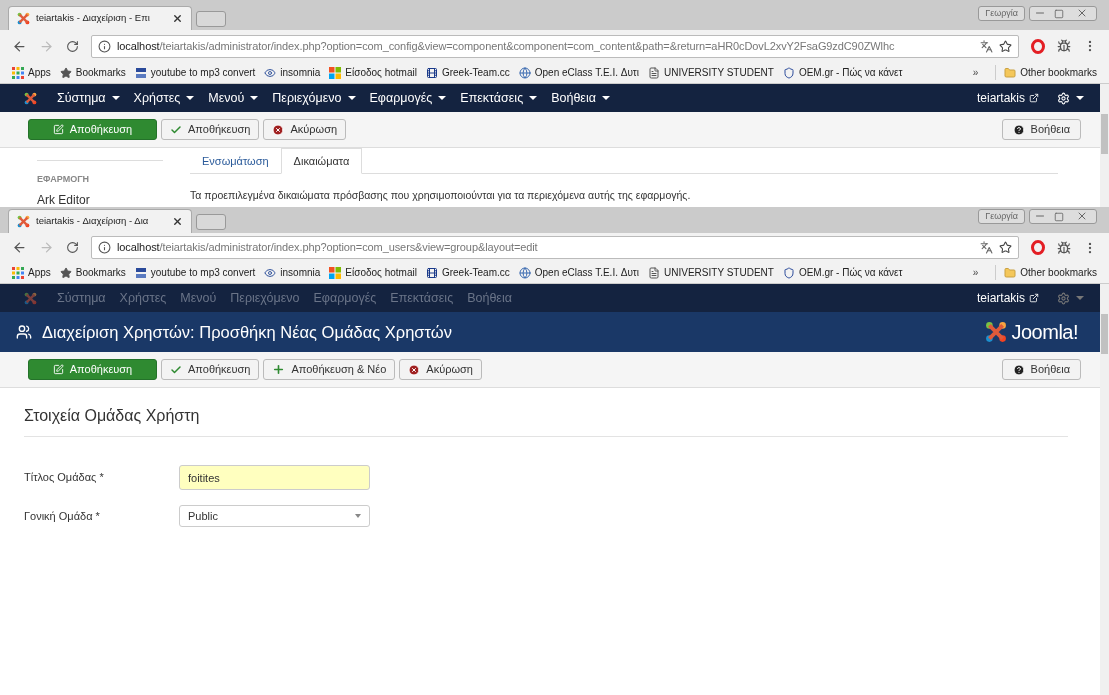 This screenshot has width=1109, height=695. What do you see at coordinates (58, 129) in the screenshot?
I see `edit-icon` at bounding box center [58, 129].